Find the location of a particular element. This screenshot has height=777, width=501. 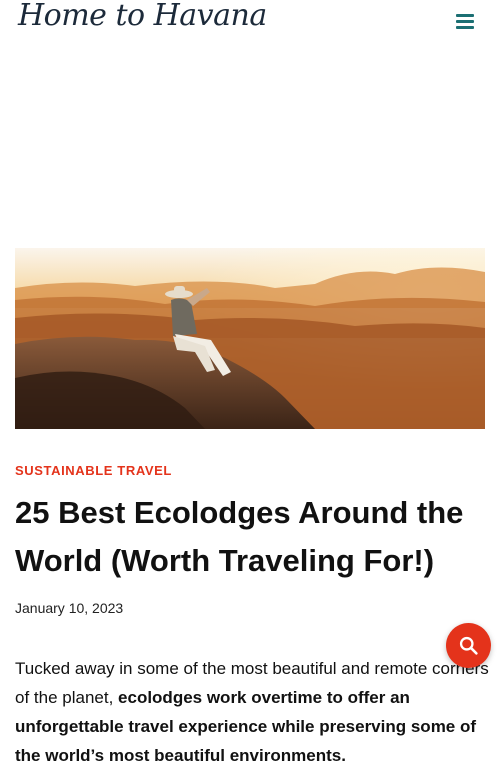

search-button is located at coordinates (468, 645).